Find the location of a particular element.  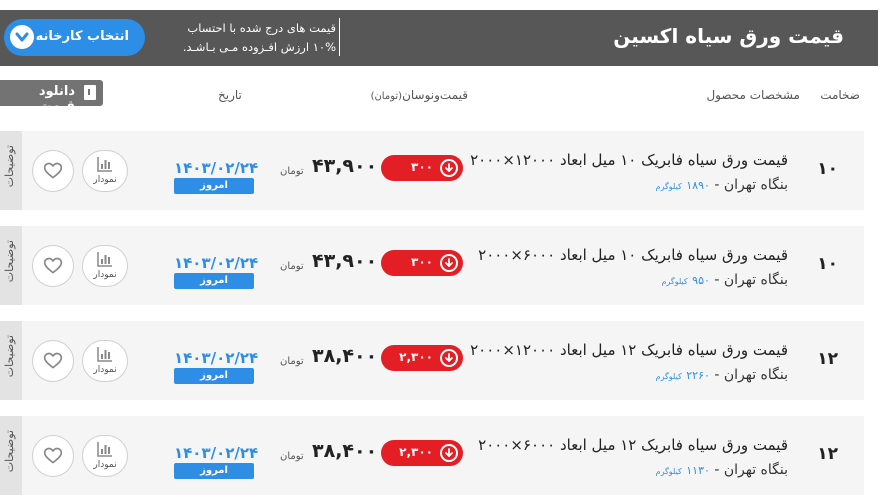

product-warehouse: بنگاه تهران - ۹۵۰ کیلوگرم is located at coordinates (725, 280).